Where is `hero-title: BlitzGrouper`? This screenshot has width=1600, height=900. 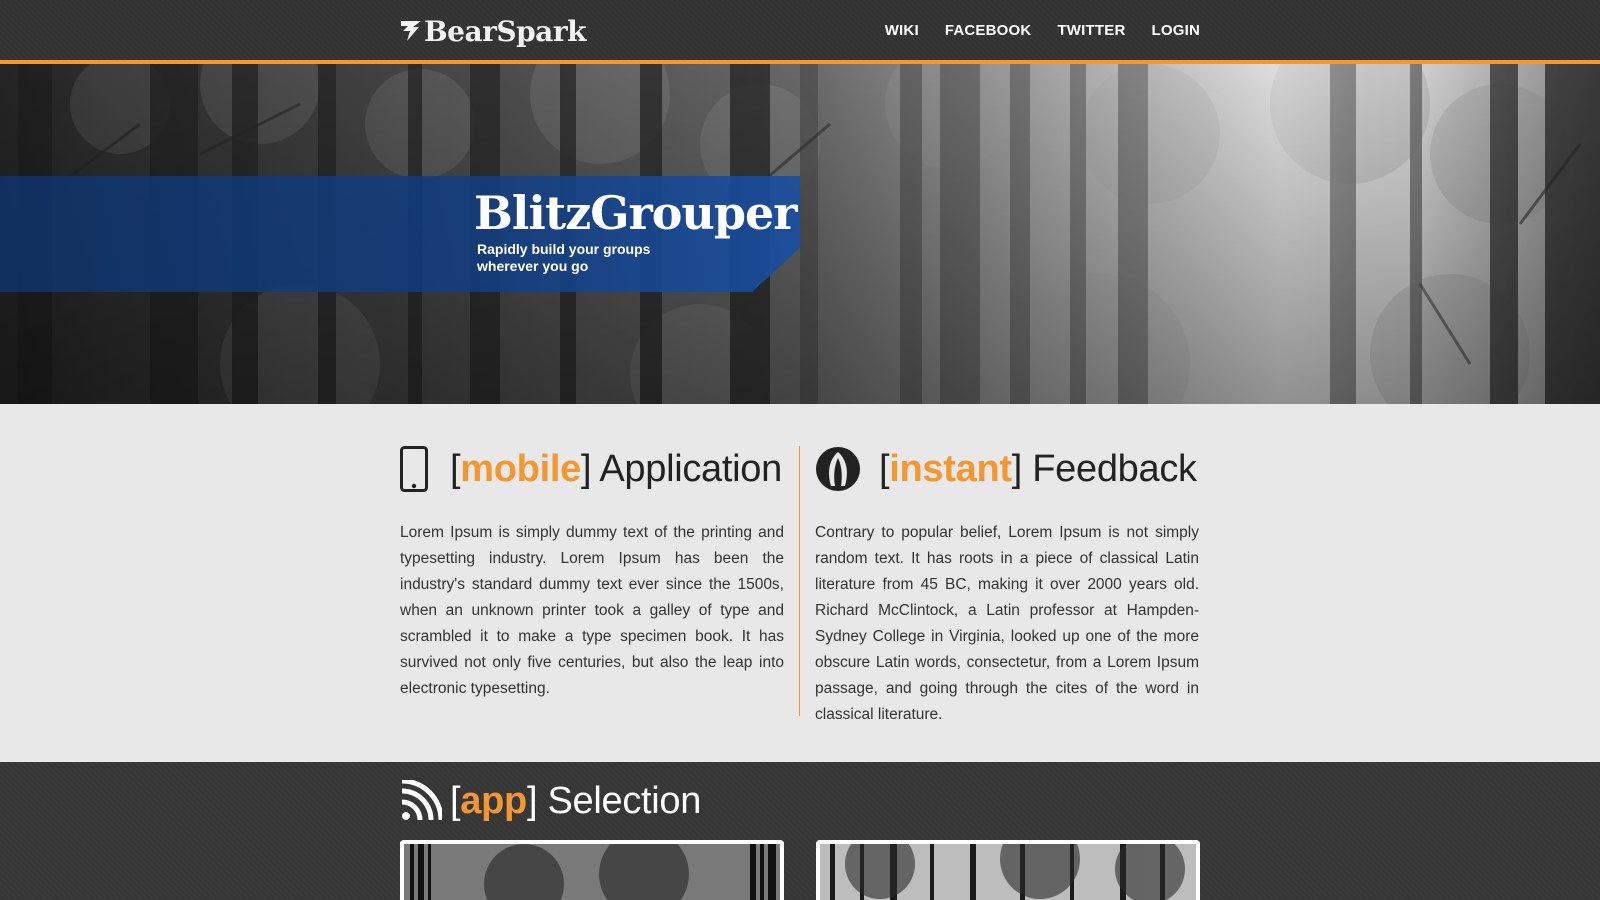
hero-title: BlitzGrouper is located at coordinates (636, 213).